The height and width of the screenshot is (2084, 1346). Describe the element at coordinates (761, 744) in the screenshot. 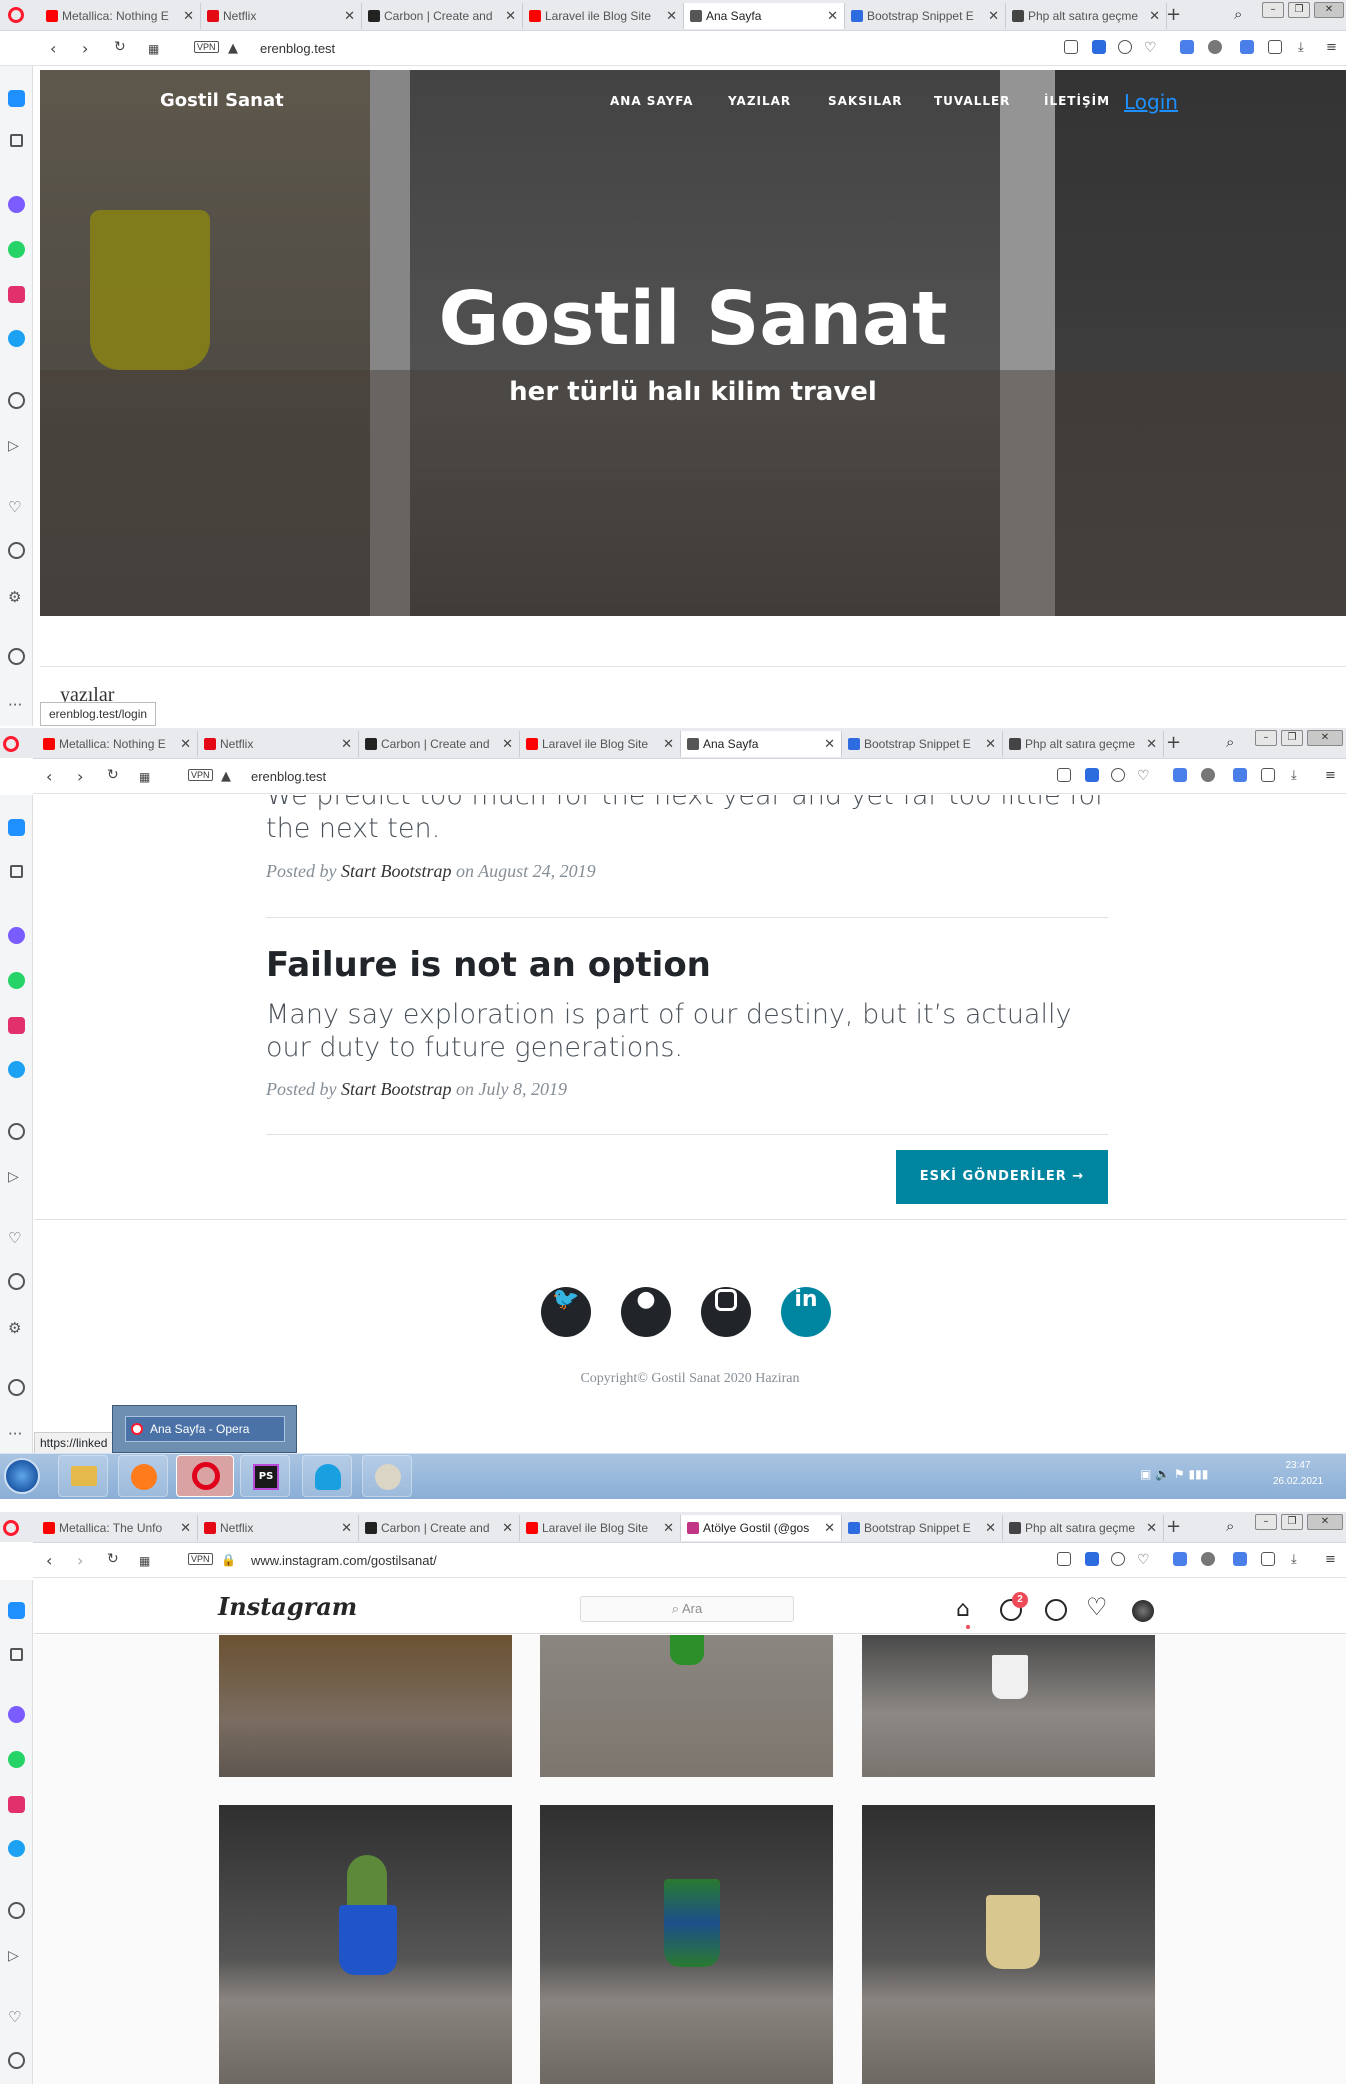

I see `browser-tab: Ana Sayfa ✕` at that location.